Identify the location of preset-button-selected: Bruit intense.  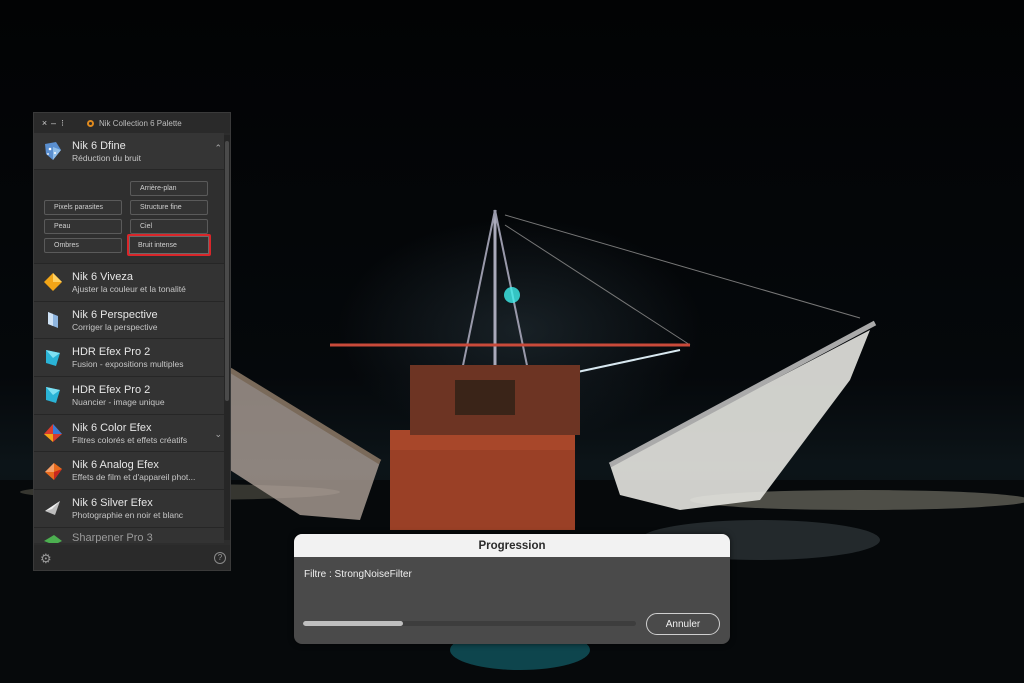
(169, 245).